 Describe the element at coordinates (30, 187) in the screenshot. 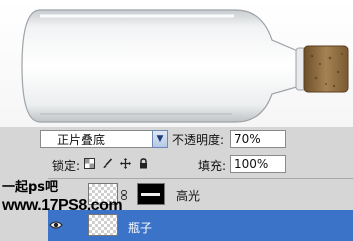

I see `watermark-title: 一起ps吧` at that location.